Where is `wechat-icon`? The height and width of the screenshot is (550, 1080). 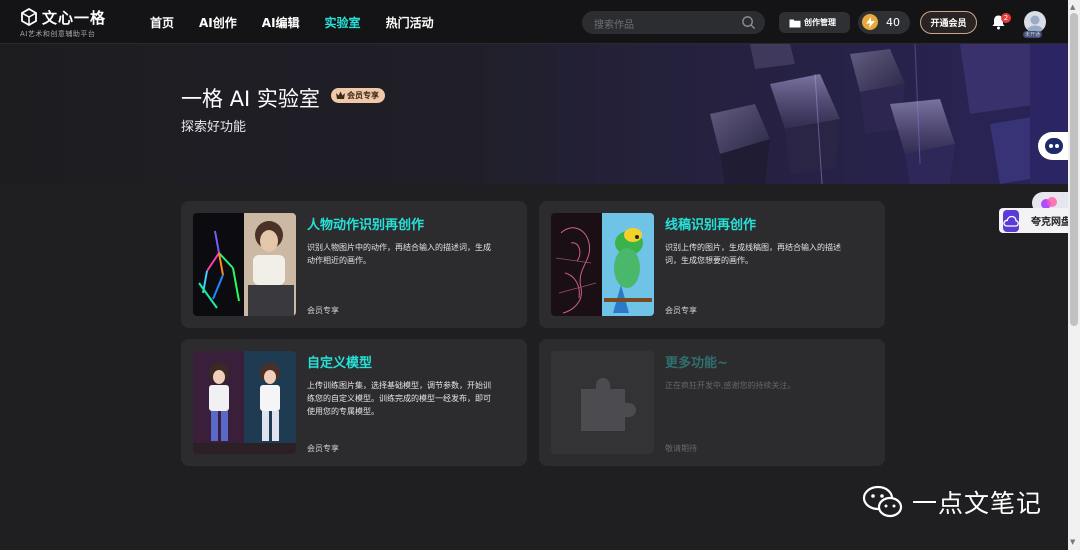 wechat-icon is located at coordinates (882, 501).